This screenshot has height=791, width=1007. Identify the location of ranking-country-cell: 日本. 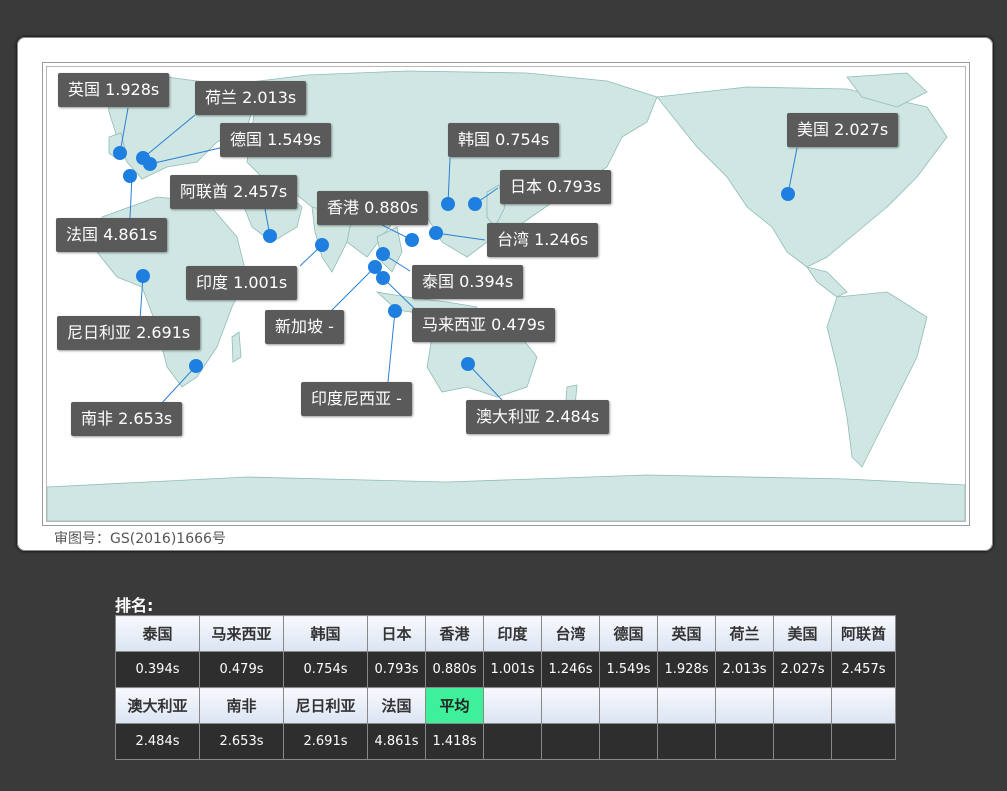
(396, 633).